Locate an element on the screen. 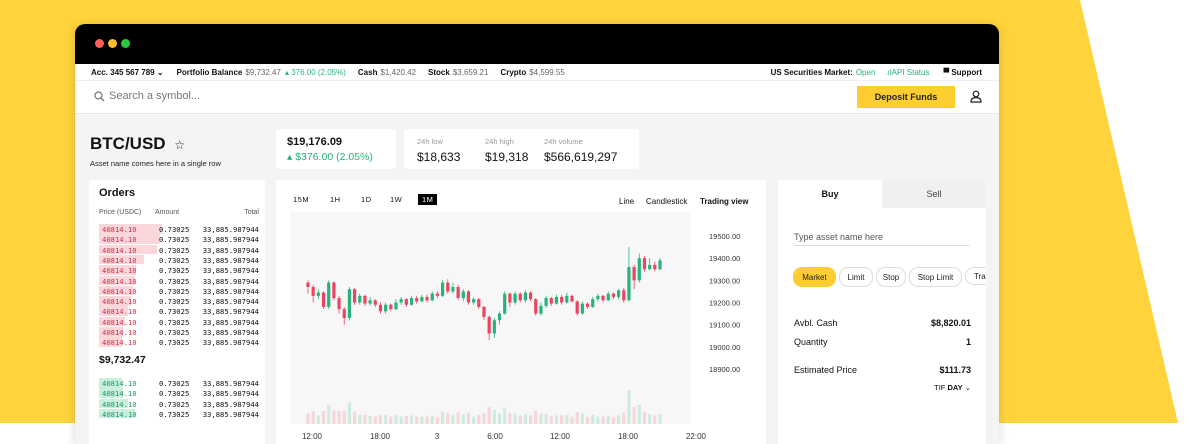 The width and height of the screenshot is (1186, 444). order-type-market: Market is located at coordinates (814, 277).